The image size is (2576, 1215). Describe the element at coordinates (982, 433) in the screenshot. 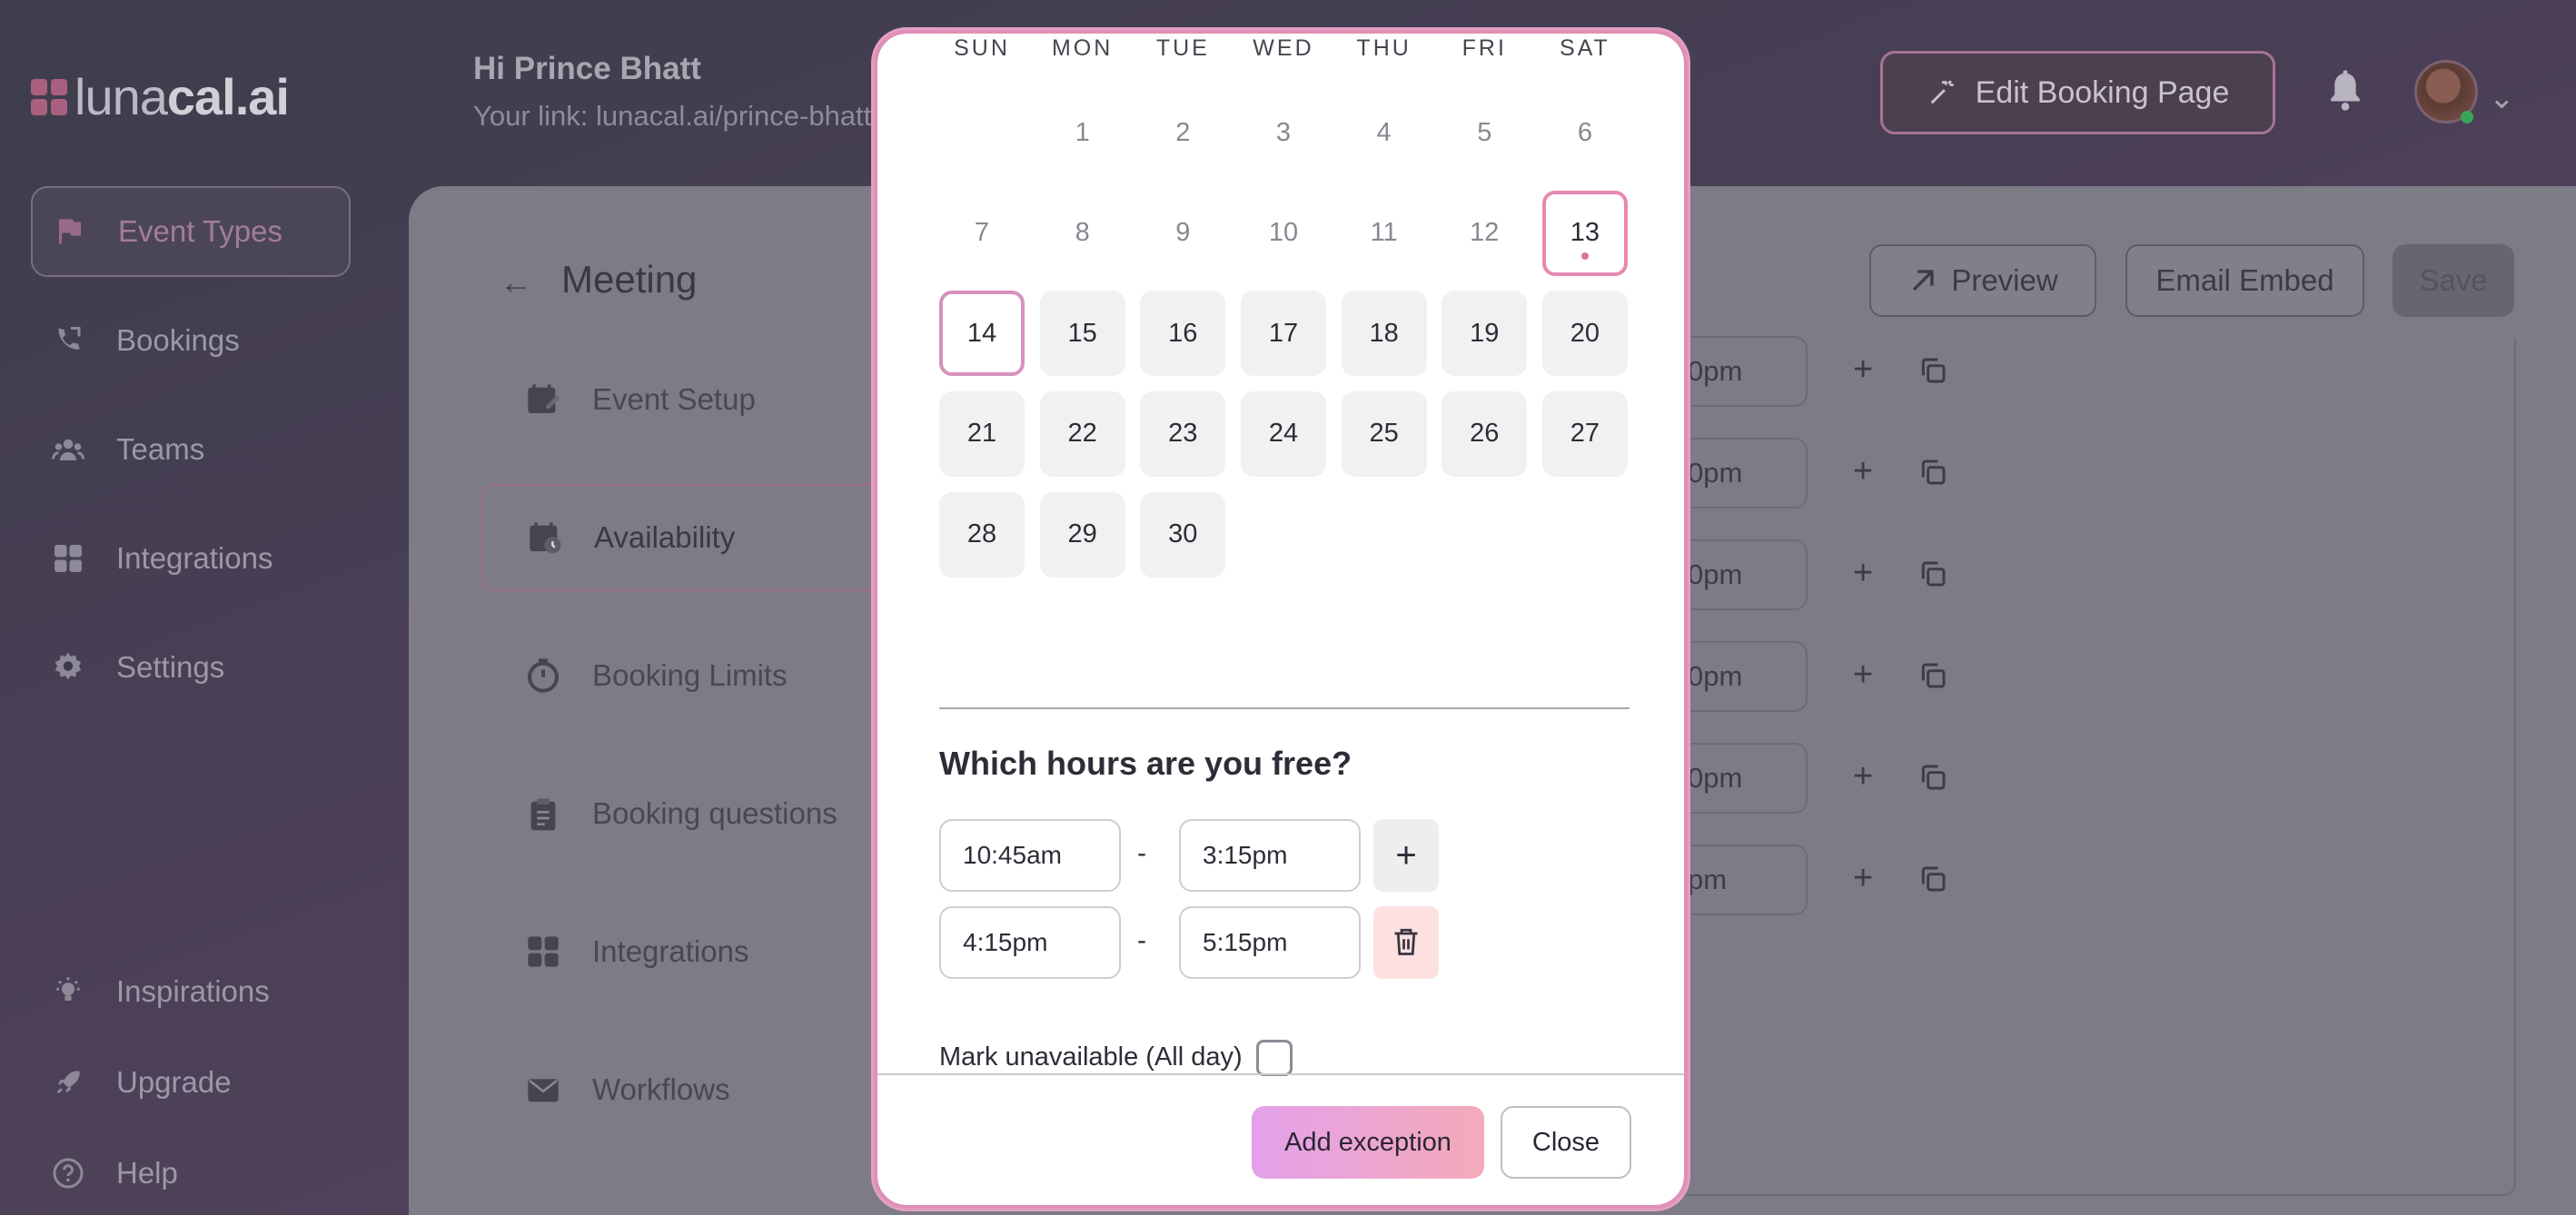

I see `calendar-day: 21` at that location.